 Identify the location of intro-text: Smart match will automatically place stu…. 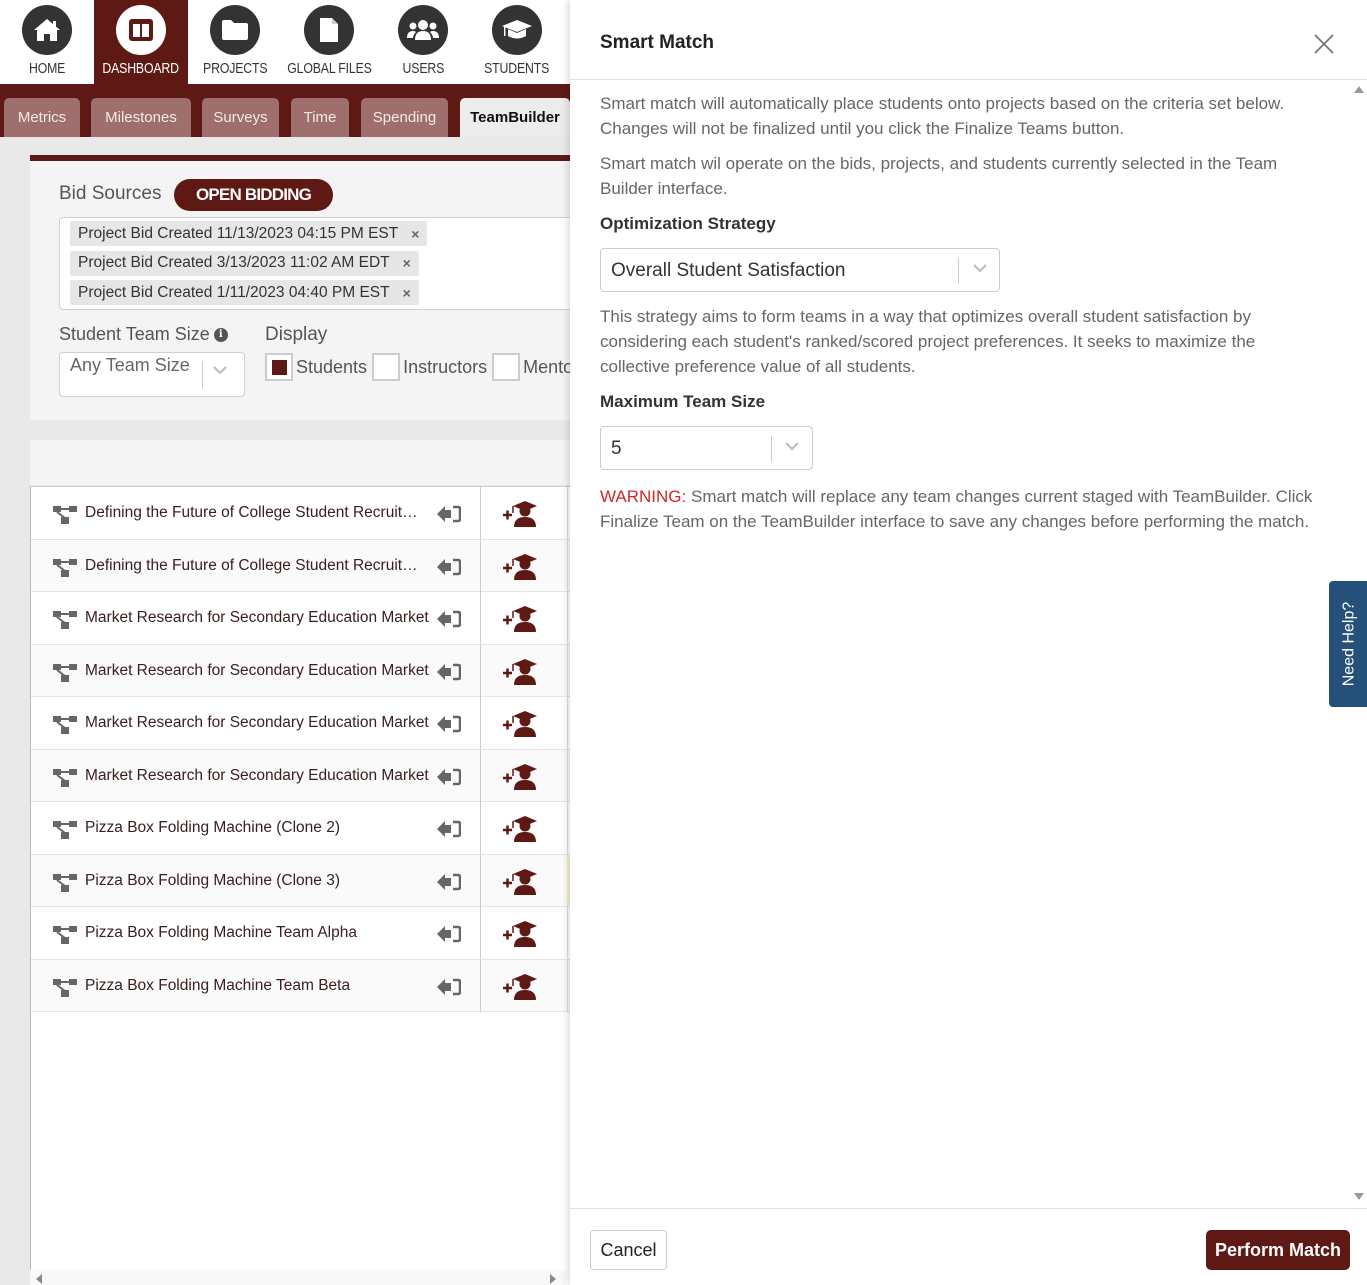
(942, 116).